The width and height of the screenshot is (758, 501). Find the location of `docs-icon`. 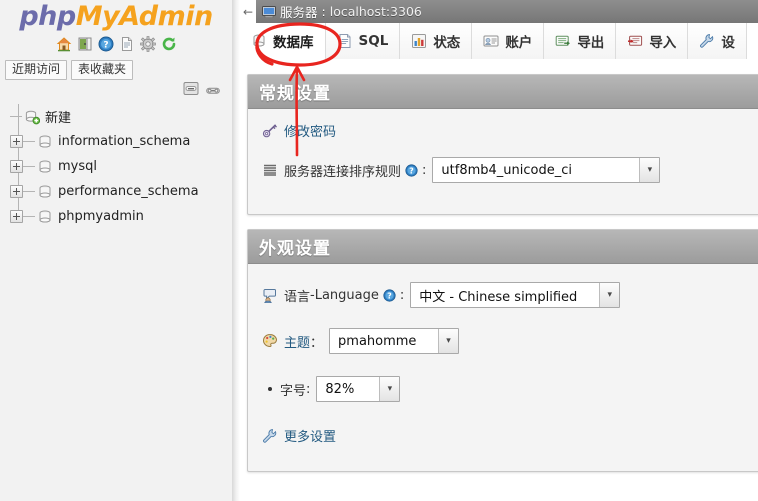

docs-icon is located at coordinates (127, 44).